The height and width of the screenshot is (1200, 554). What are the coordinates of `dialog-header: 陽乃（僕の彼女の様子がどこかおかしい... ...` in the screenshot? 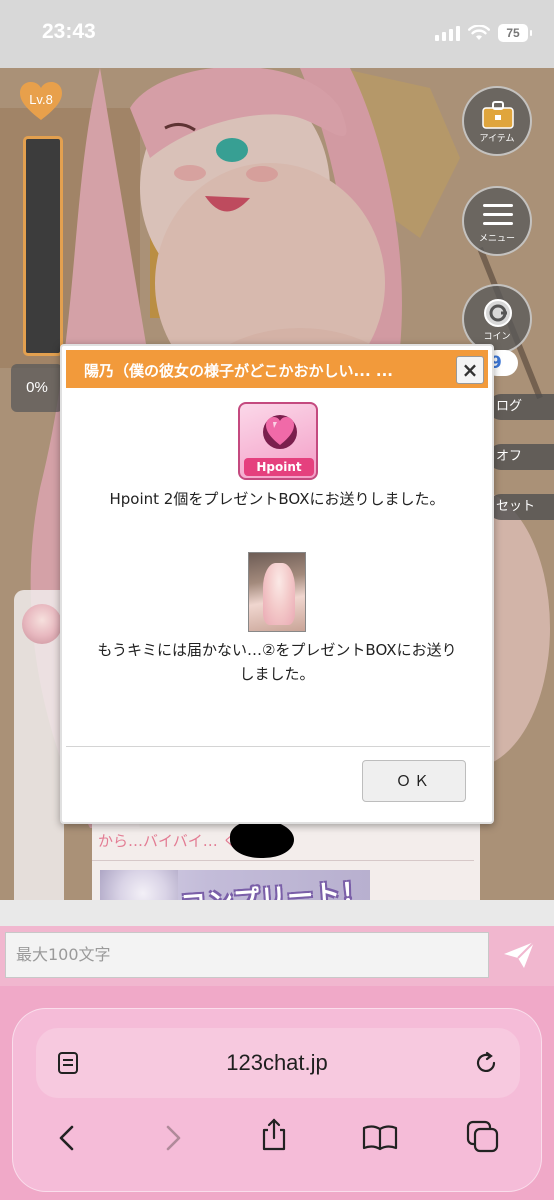 It's located at (277, 369).